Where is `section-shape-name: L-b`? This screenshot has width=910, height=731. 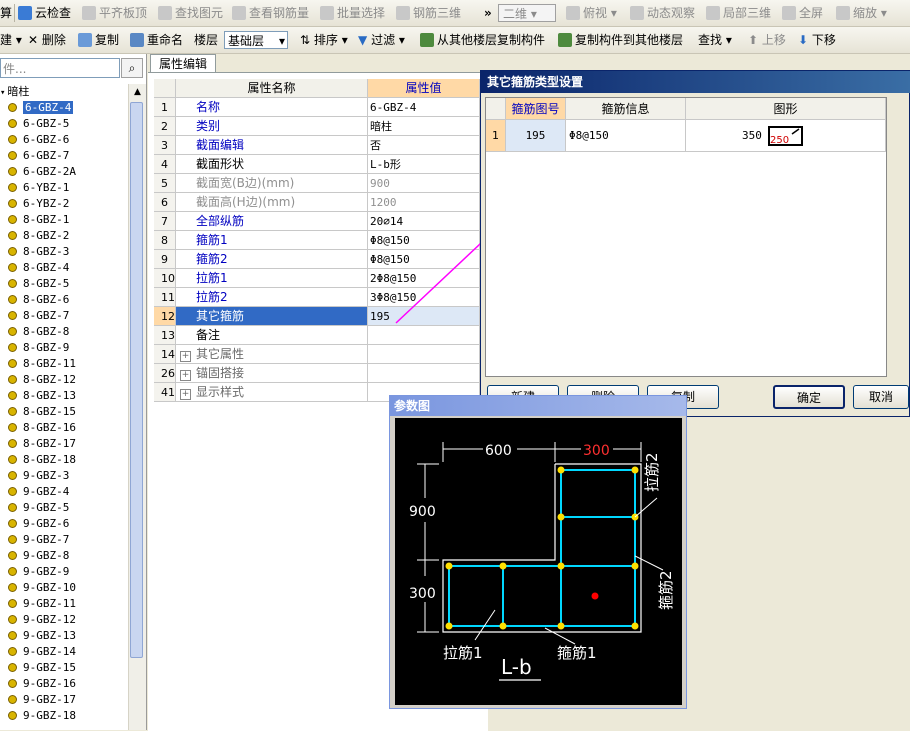
section-shape-name: L-b is located at coordinates (516, 667).